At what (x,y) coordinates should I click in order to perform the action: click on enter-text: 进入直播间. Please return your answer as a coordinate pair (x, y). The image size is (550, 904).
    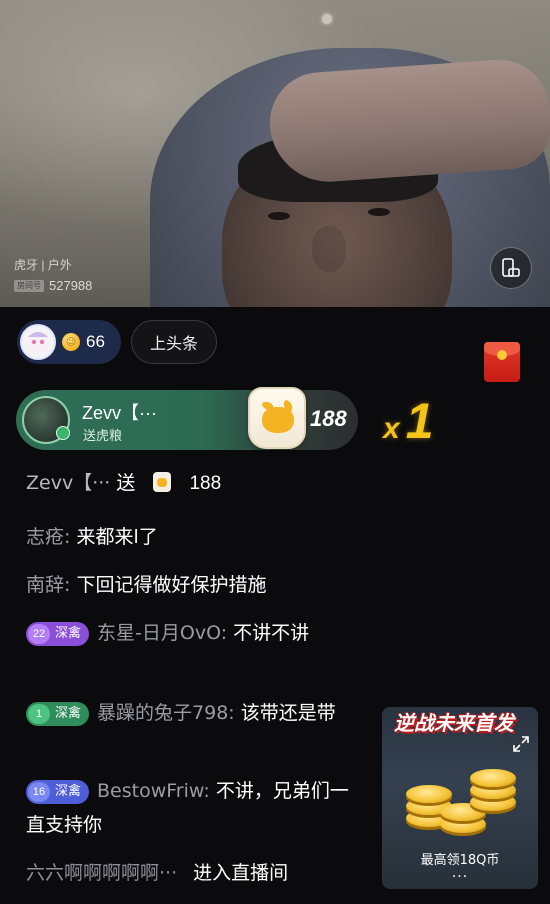
    Looking at the image, I should click on (241, 873).